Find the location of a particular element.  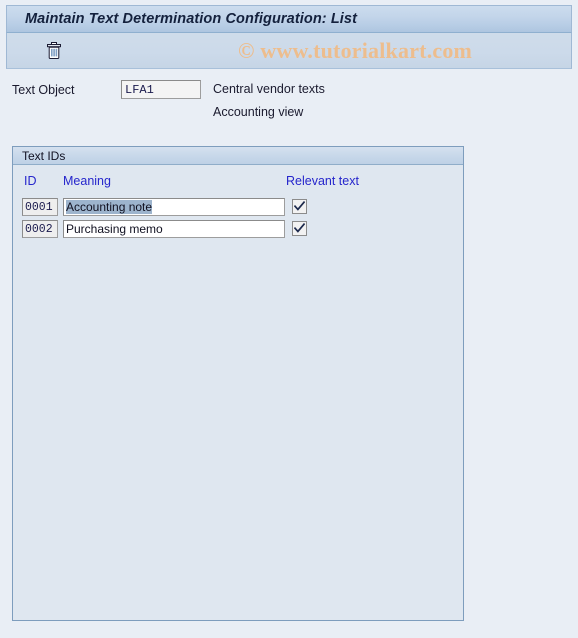

column-header-meaning: Meaning is located at coordinates (87, 181).